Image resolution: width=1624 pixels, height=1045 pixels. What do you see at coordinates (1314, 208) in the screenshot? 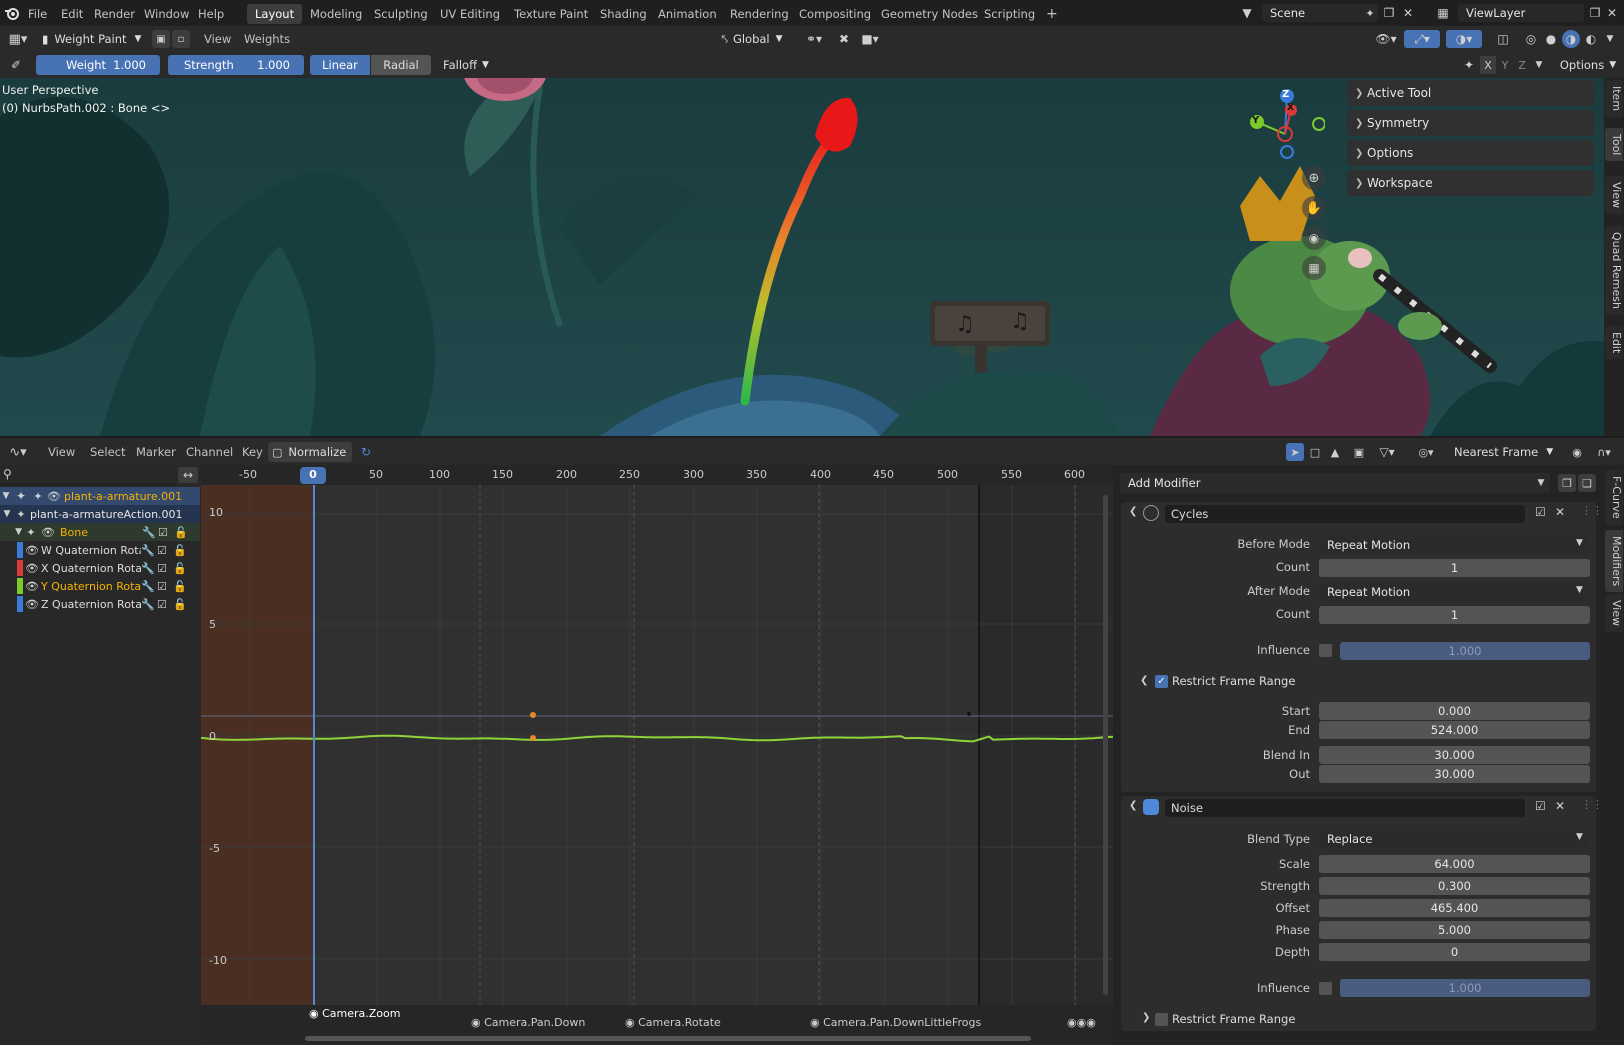
I see `pan-hand-icon: ✋` at bounding box center [1314, 208].